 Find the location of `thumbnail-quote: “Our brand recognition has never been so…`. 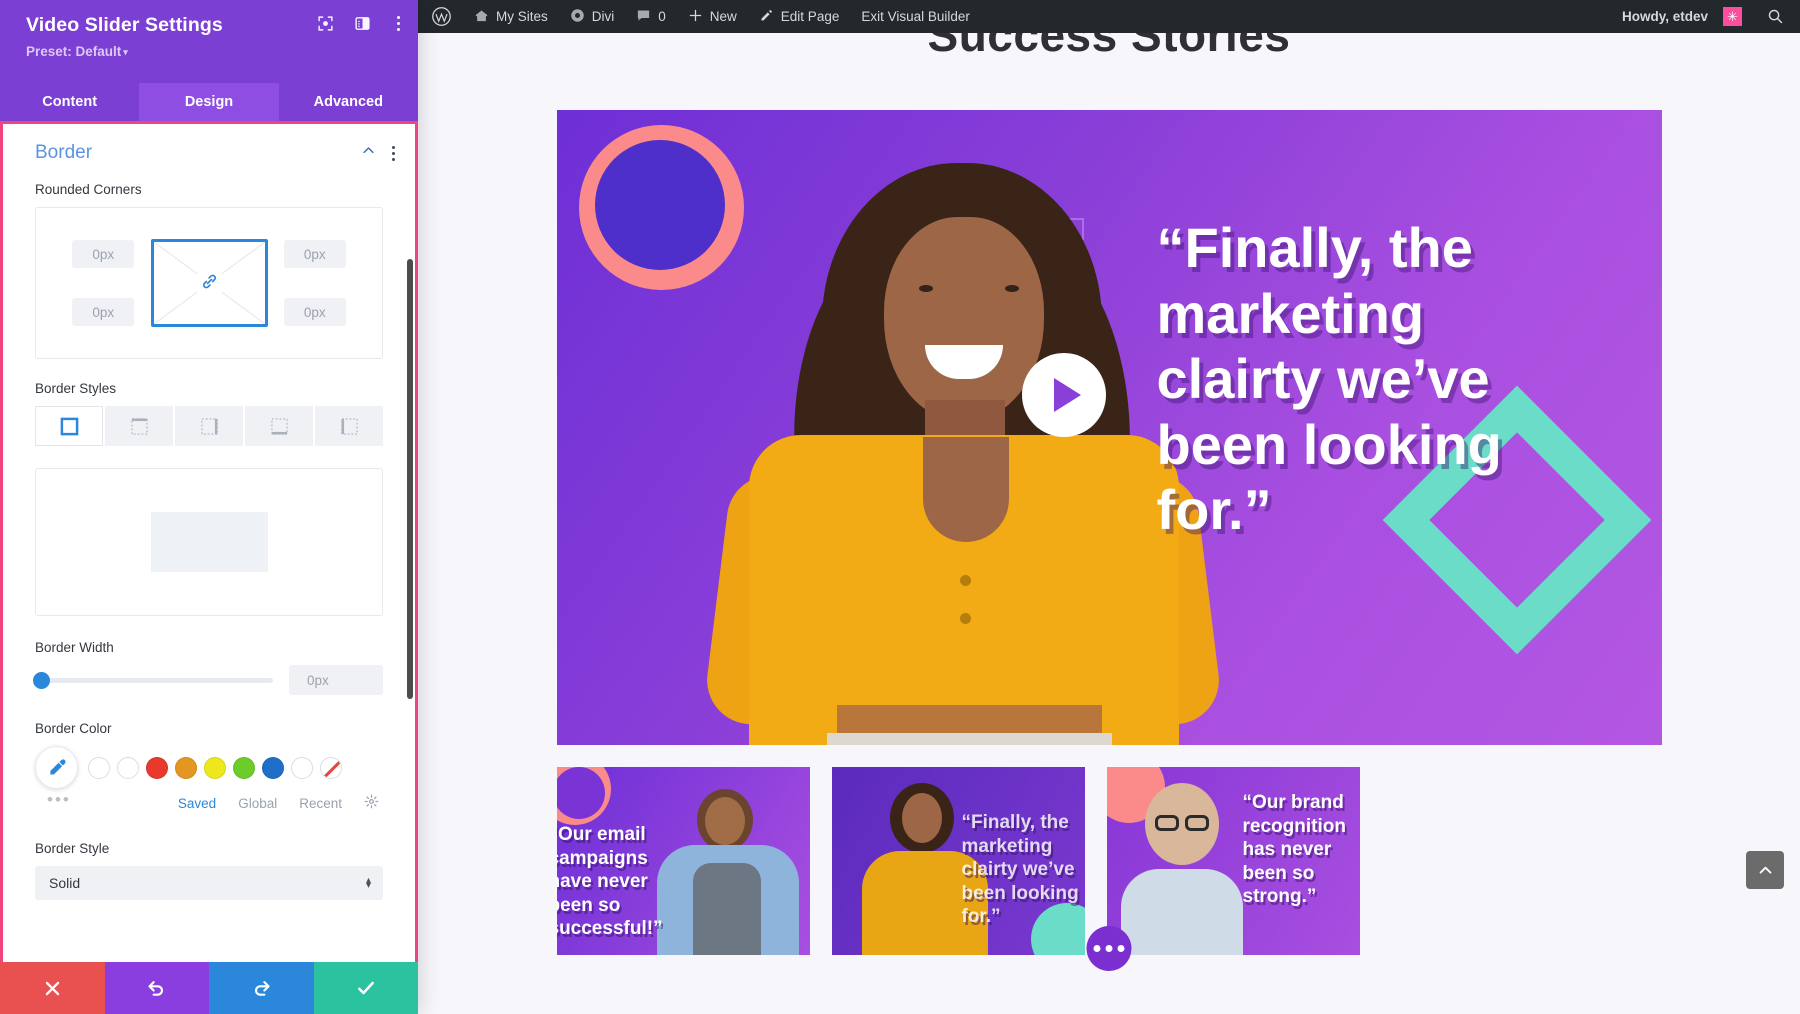

thumbnail-quote: “Our brand recognition has never been so… is located at coordinates (1294, 850).